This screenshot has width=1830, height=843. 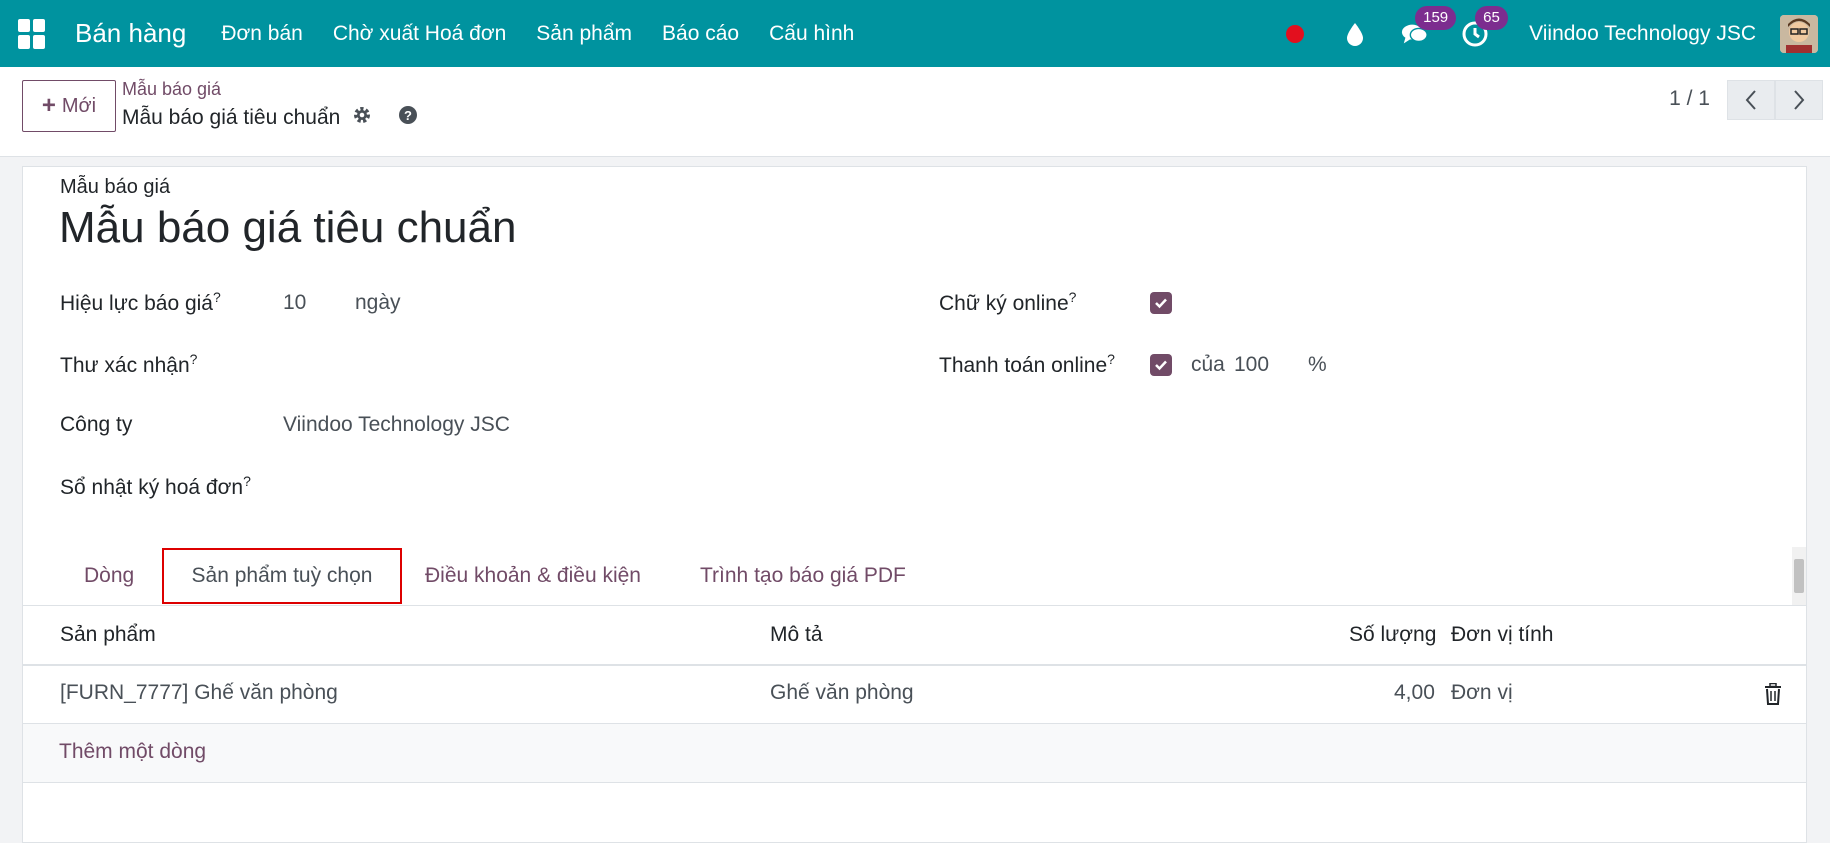 I want to click on tab-terms-conditions: Điều khoản & điều kiện, so click(x=533, y=576).